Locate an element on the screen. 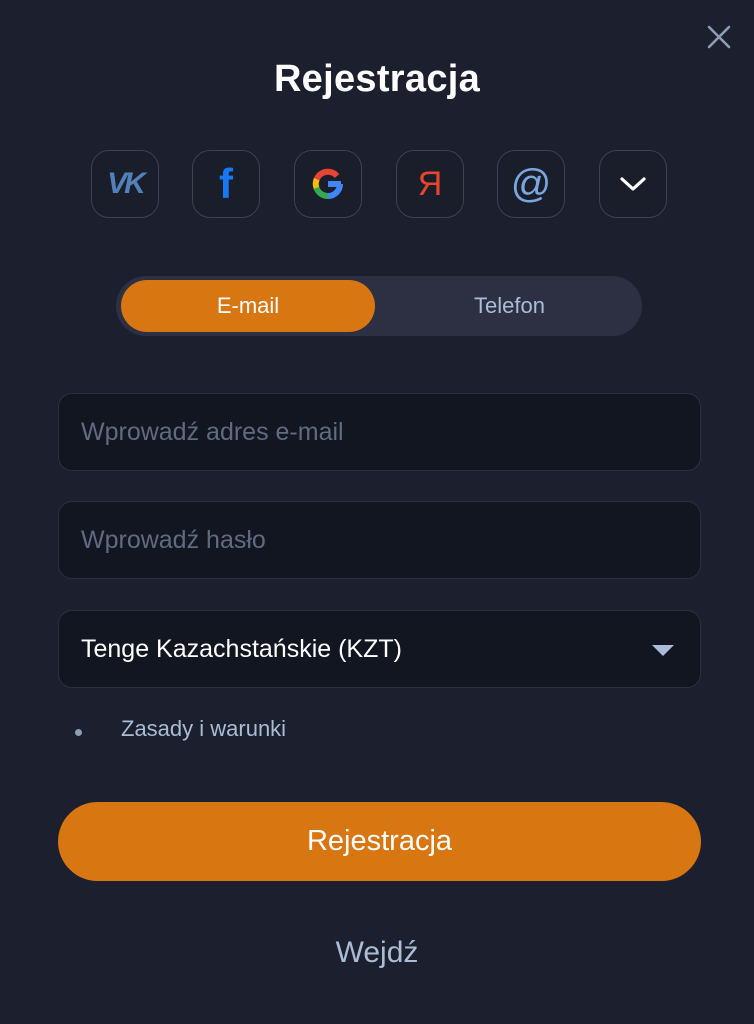 This screenshot has height=1024, width=754. vk-icon: VK is located at coordinates (126, 183).